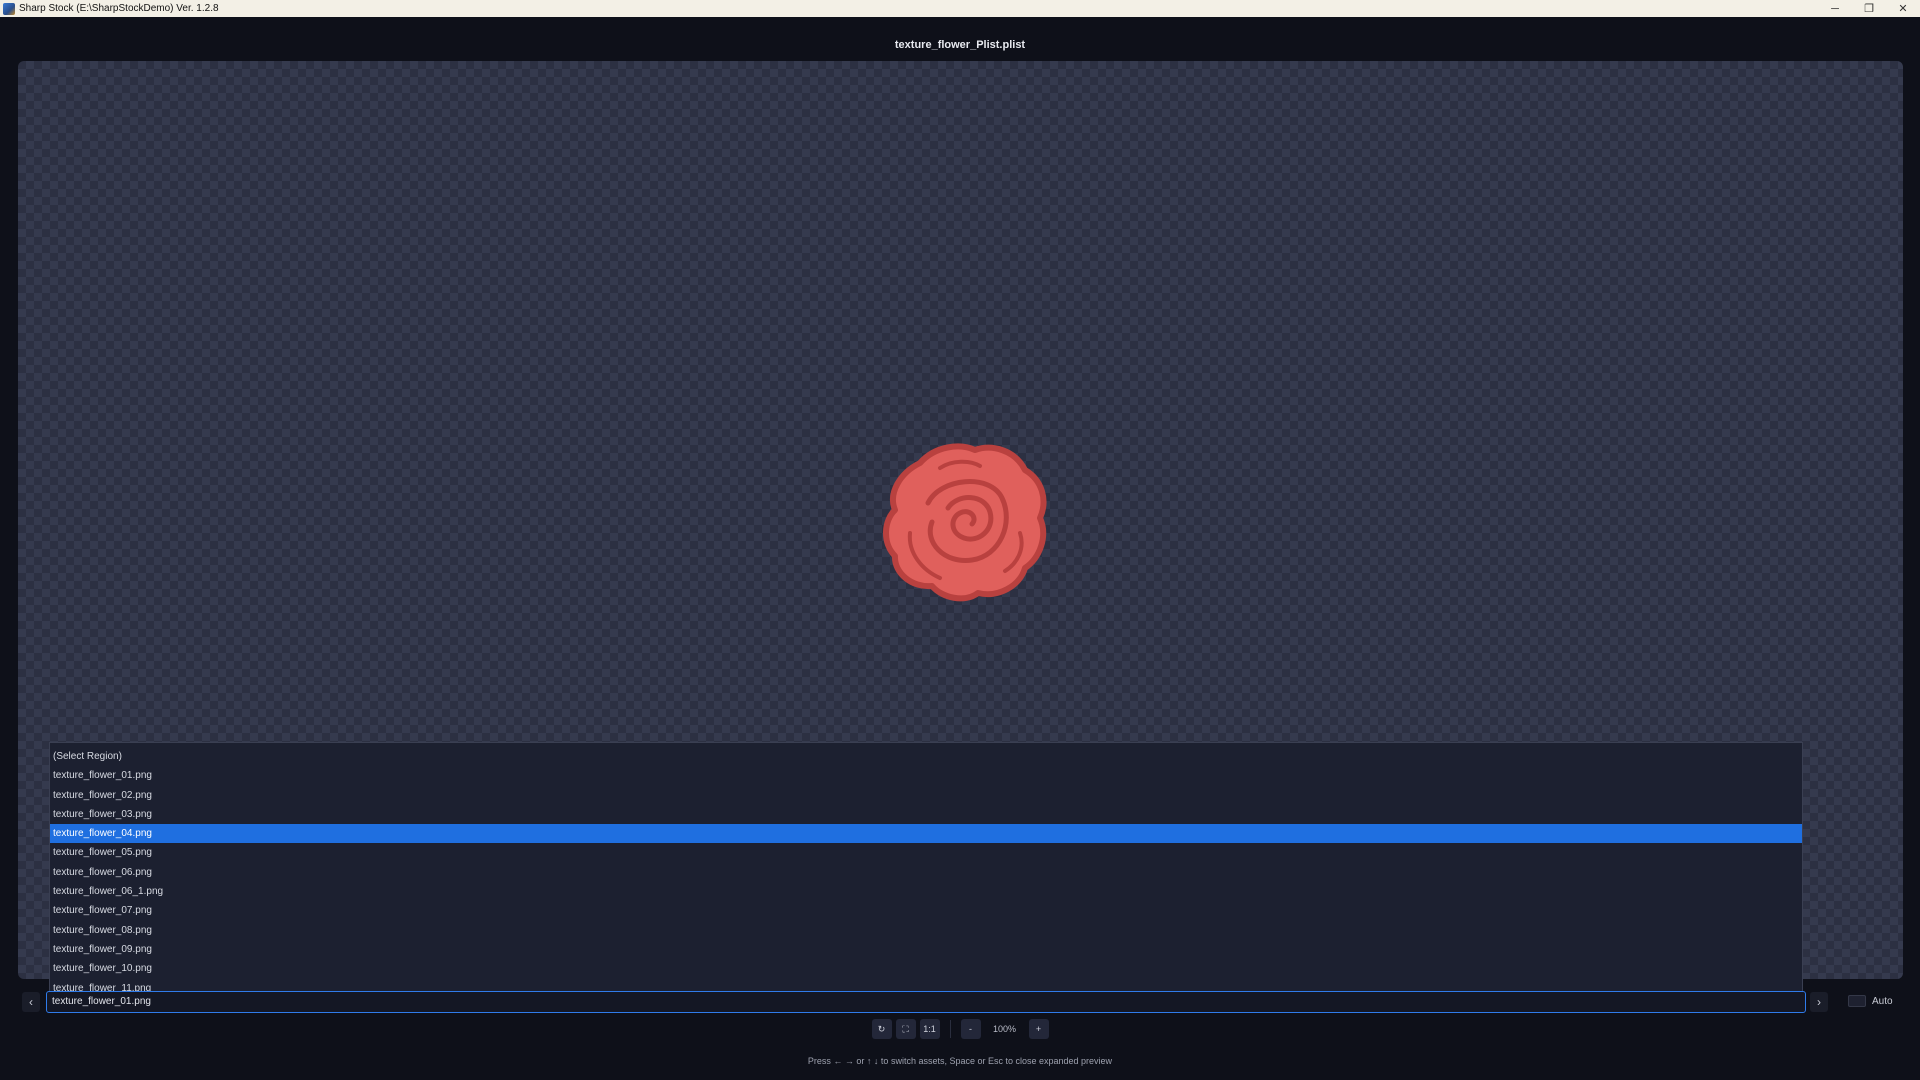 This screenshot has width=1920, height=1080. Describe the element at coordinates (926, 852) in the screenshot. I see `dropdown-item: texture_flower_05.png` at that location.